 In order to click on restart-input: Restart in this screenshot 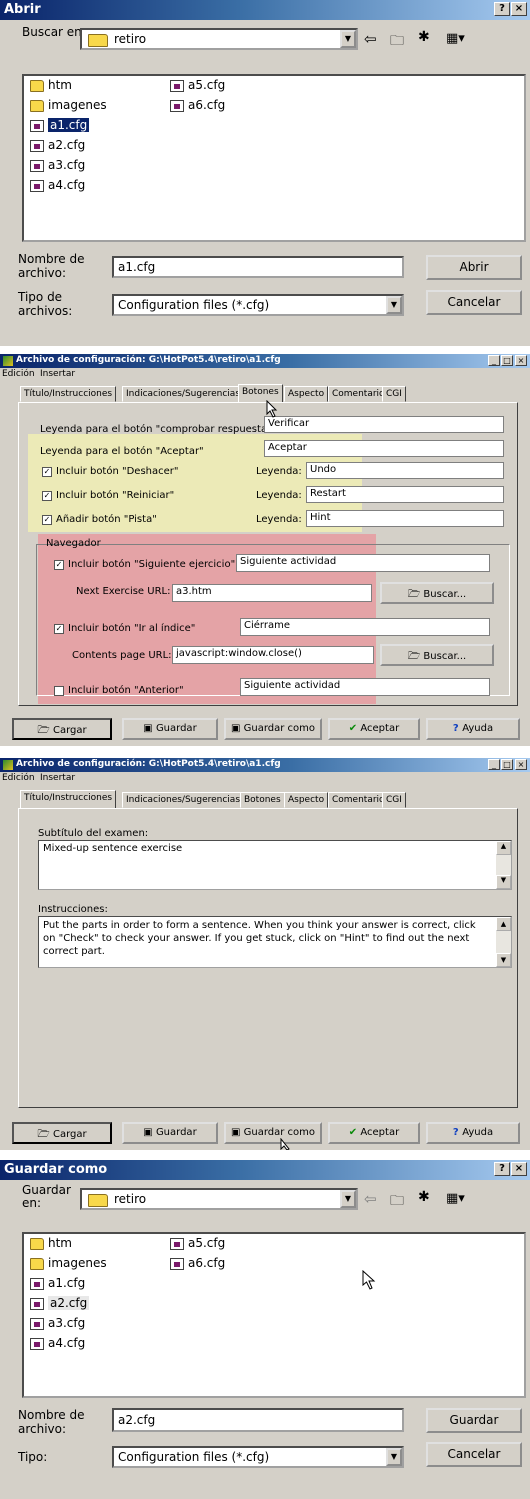, I will do `click(405, 494)`.